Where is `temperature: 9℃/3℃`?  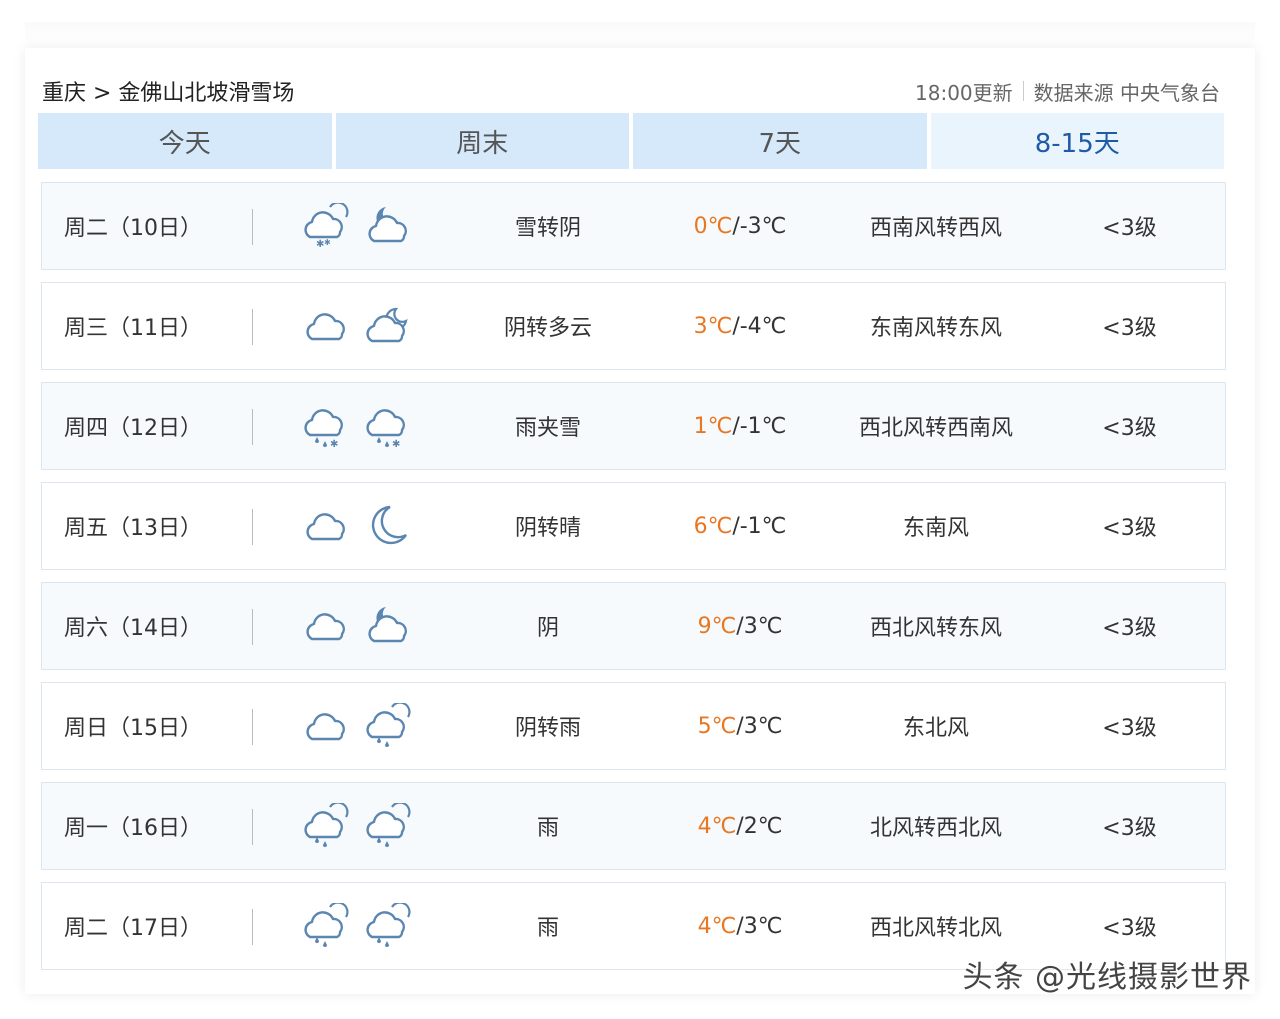
temperature: 9℃/3℃ is located at coordinates (740, 626).